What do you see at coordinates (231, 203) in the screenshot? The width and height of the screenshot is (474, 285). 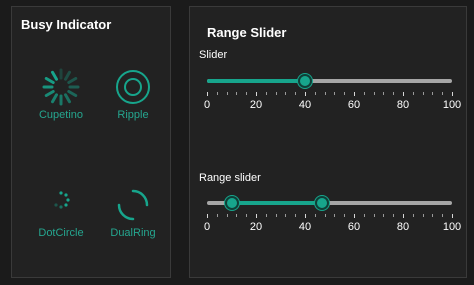 I see `range-thumb-start` at bounding box center [231, 203].